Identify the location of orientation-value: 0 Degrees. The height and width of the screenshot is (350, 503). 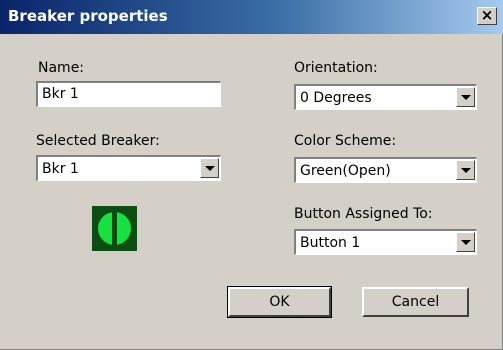
(336, 98).